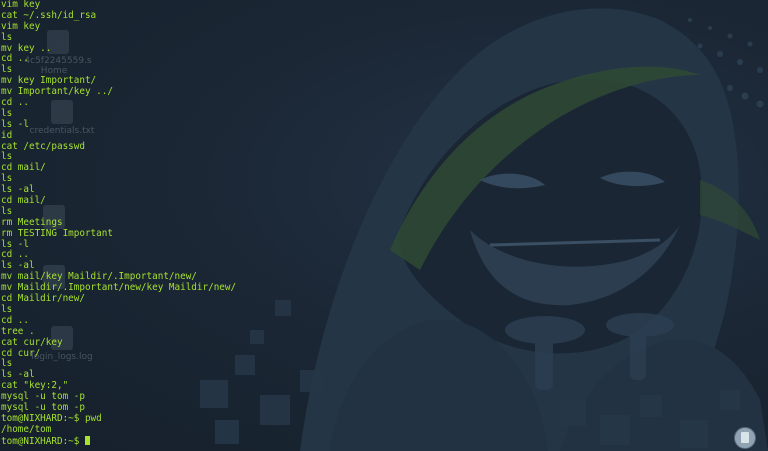 This screenshot has height=451, width=768. I want to click on terminal-line: cat cur/key, so click(32, 342).